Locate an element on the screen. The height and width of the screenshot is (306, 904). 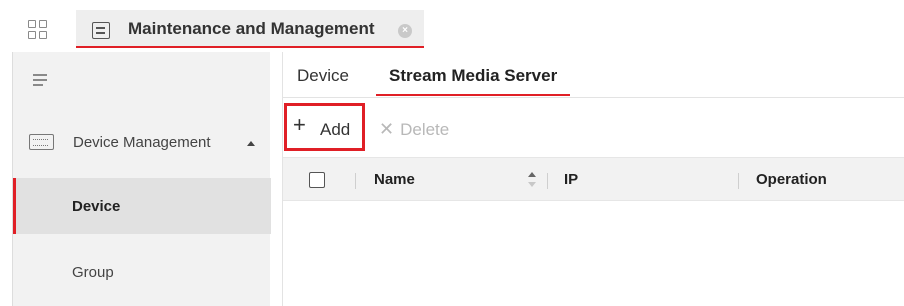
sidebar-section-device-management: Device Management is located at coordinates (142, 144).